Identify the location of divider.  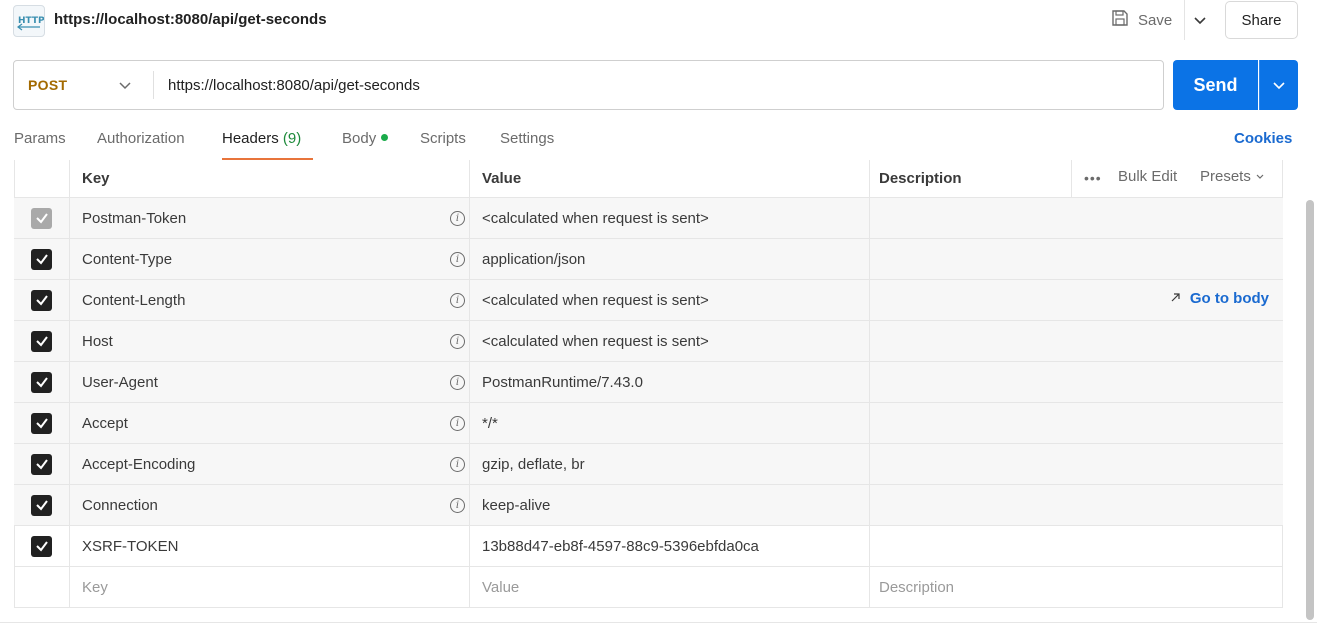
(1184, 20).